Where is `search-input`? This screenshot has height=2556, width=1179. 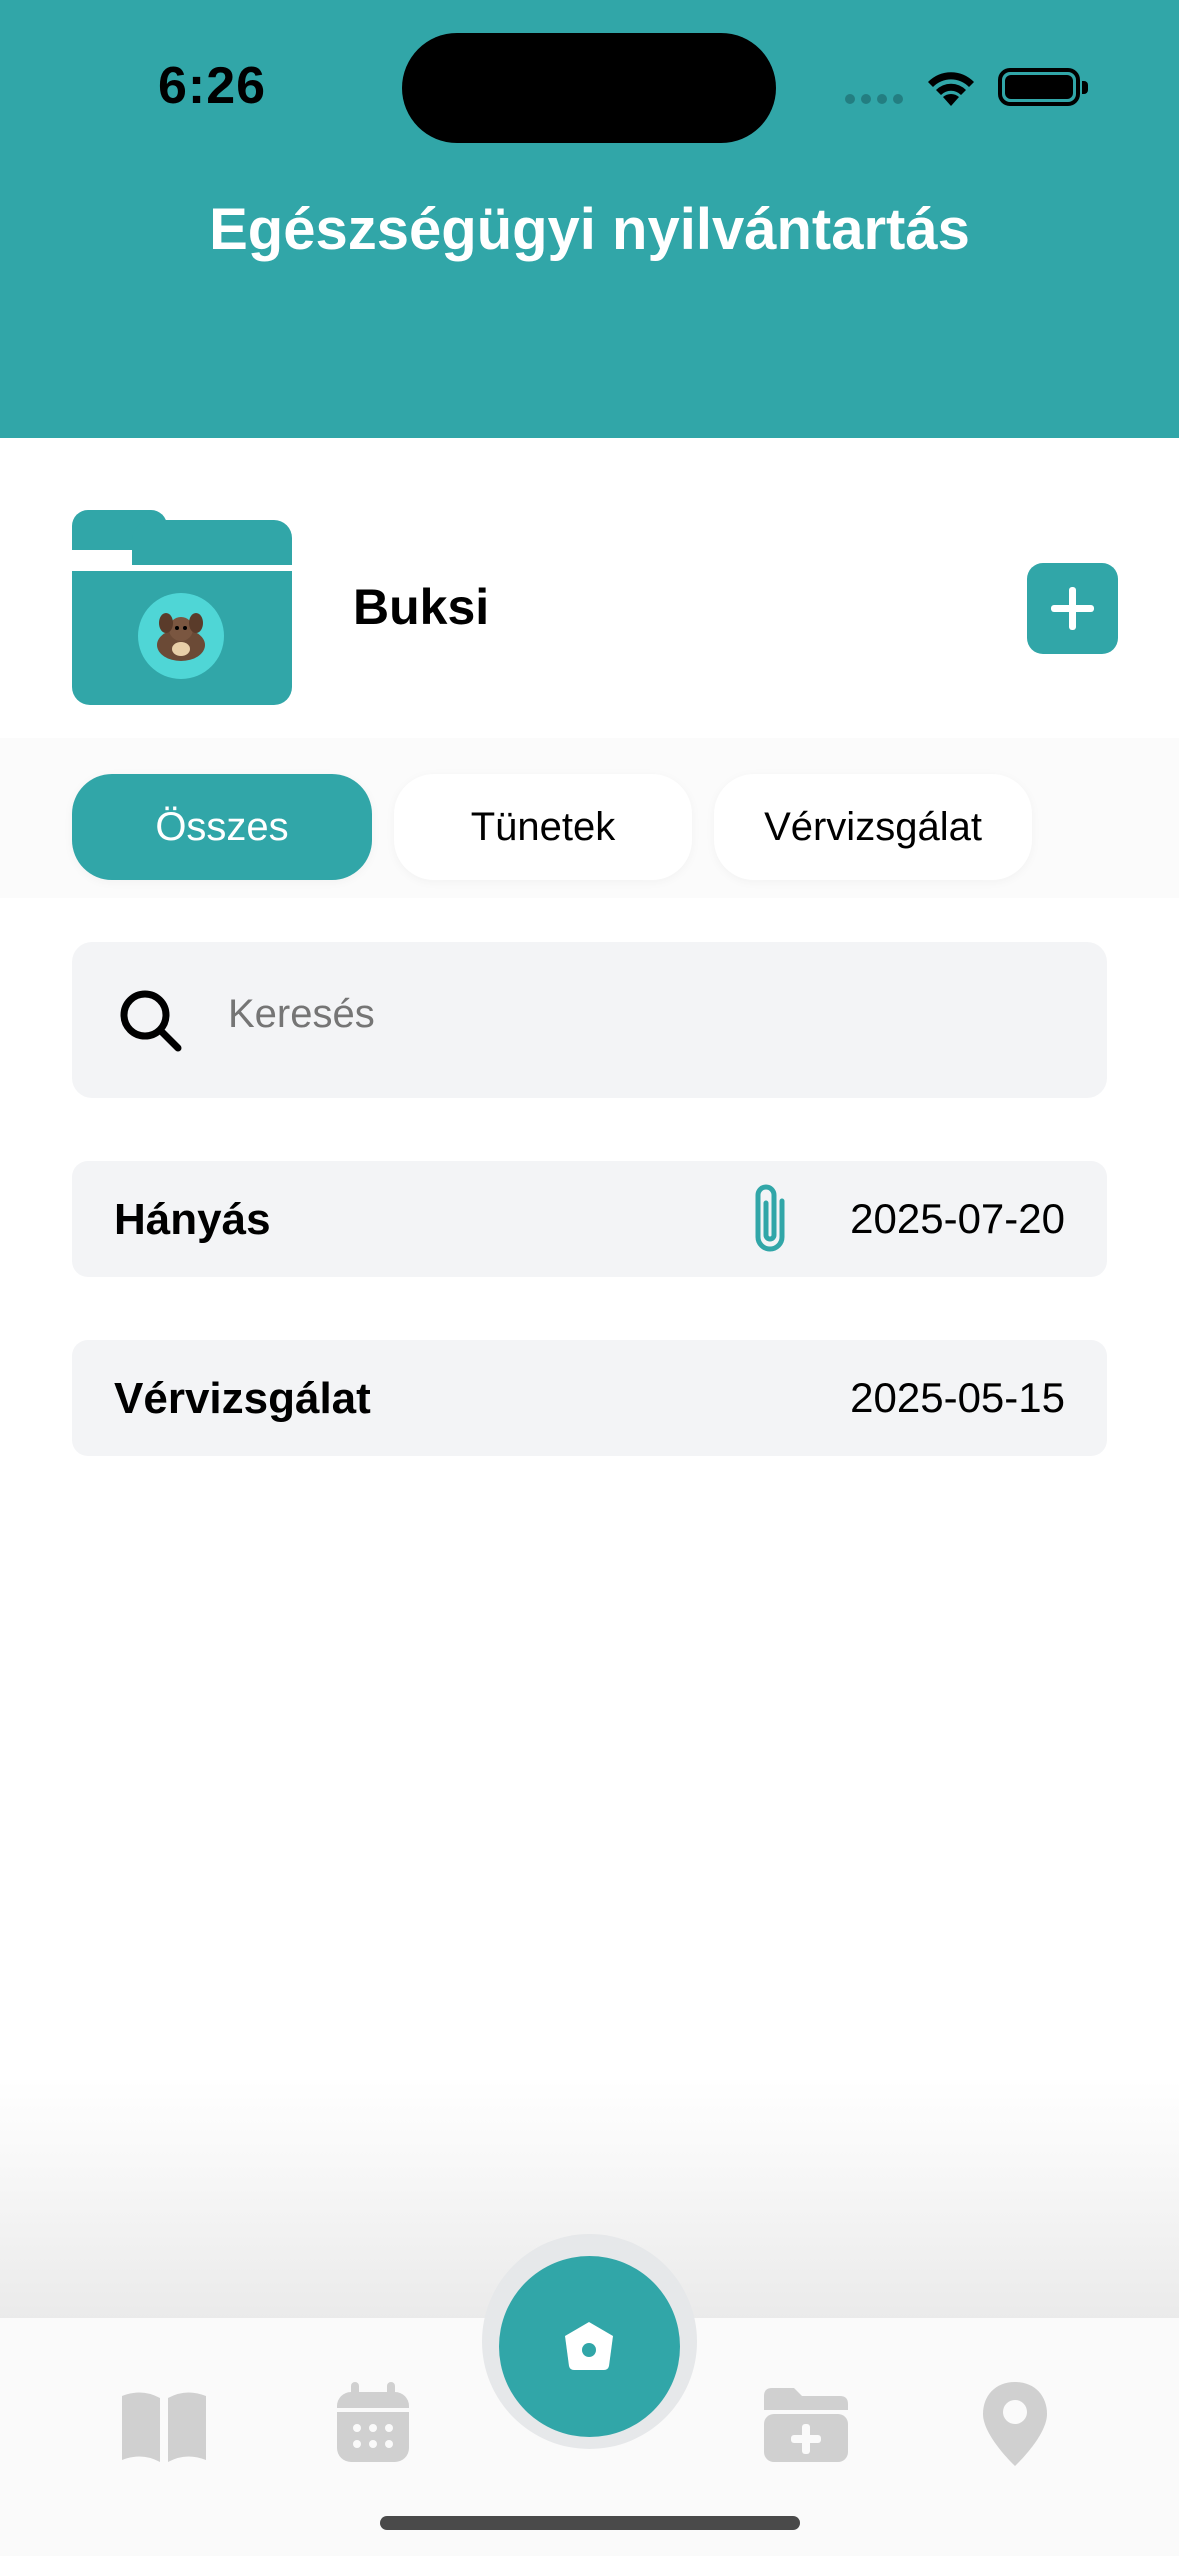
search-input is located at coordinates (653, 1014).